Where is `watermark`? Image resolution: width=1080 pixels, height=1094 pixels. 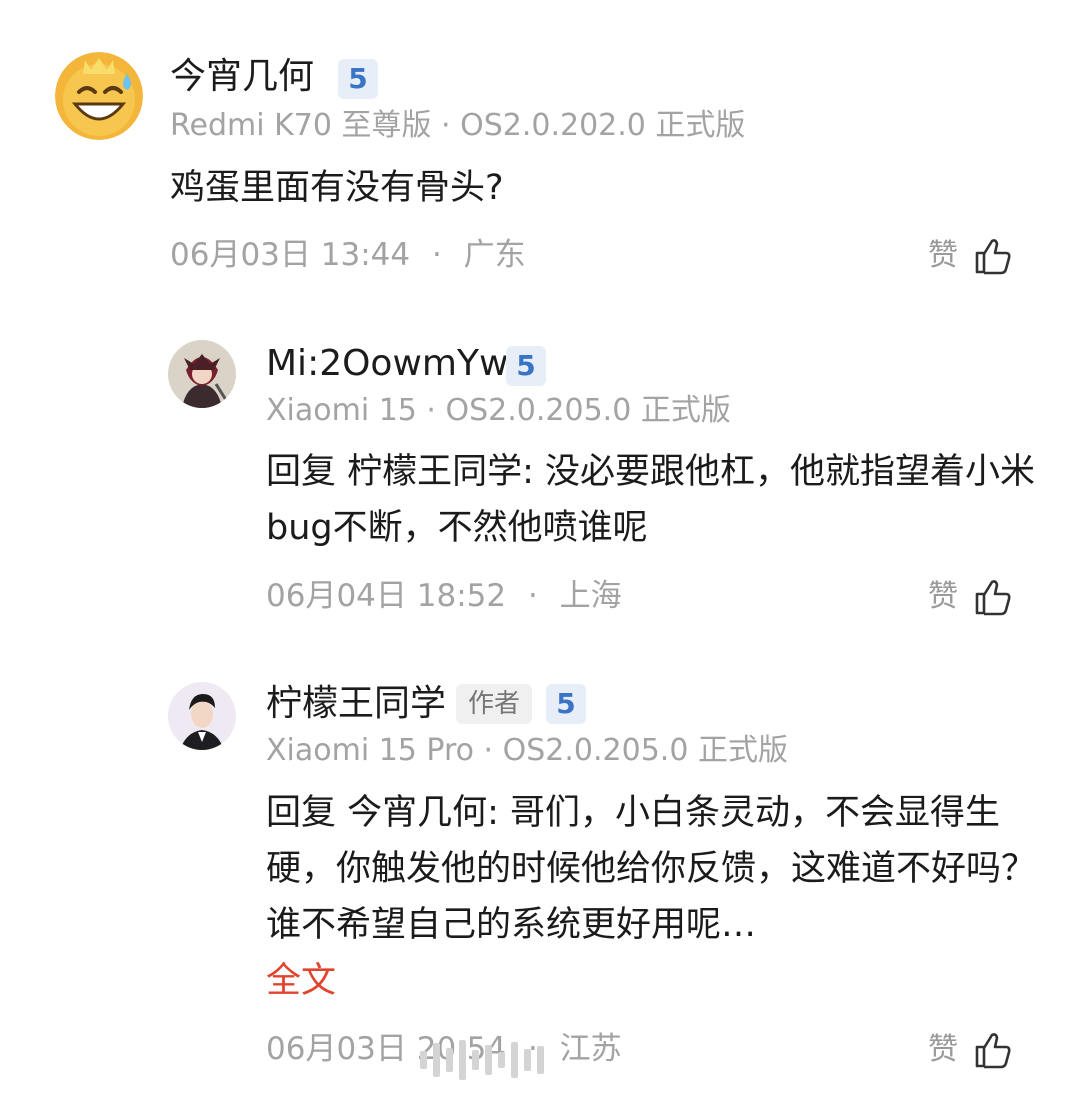 watermark is located at coordinates (535, 1060).